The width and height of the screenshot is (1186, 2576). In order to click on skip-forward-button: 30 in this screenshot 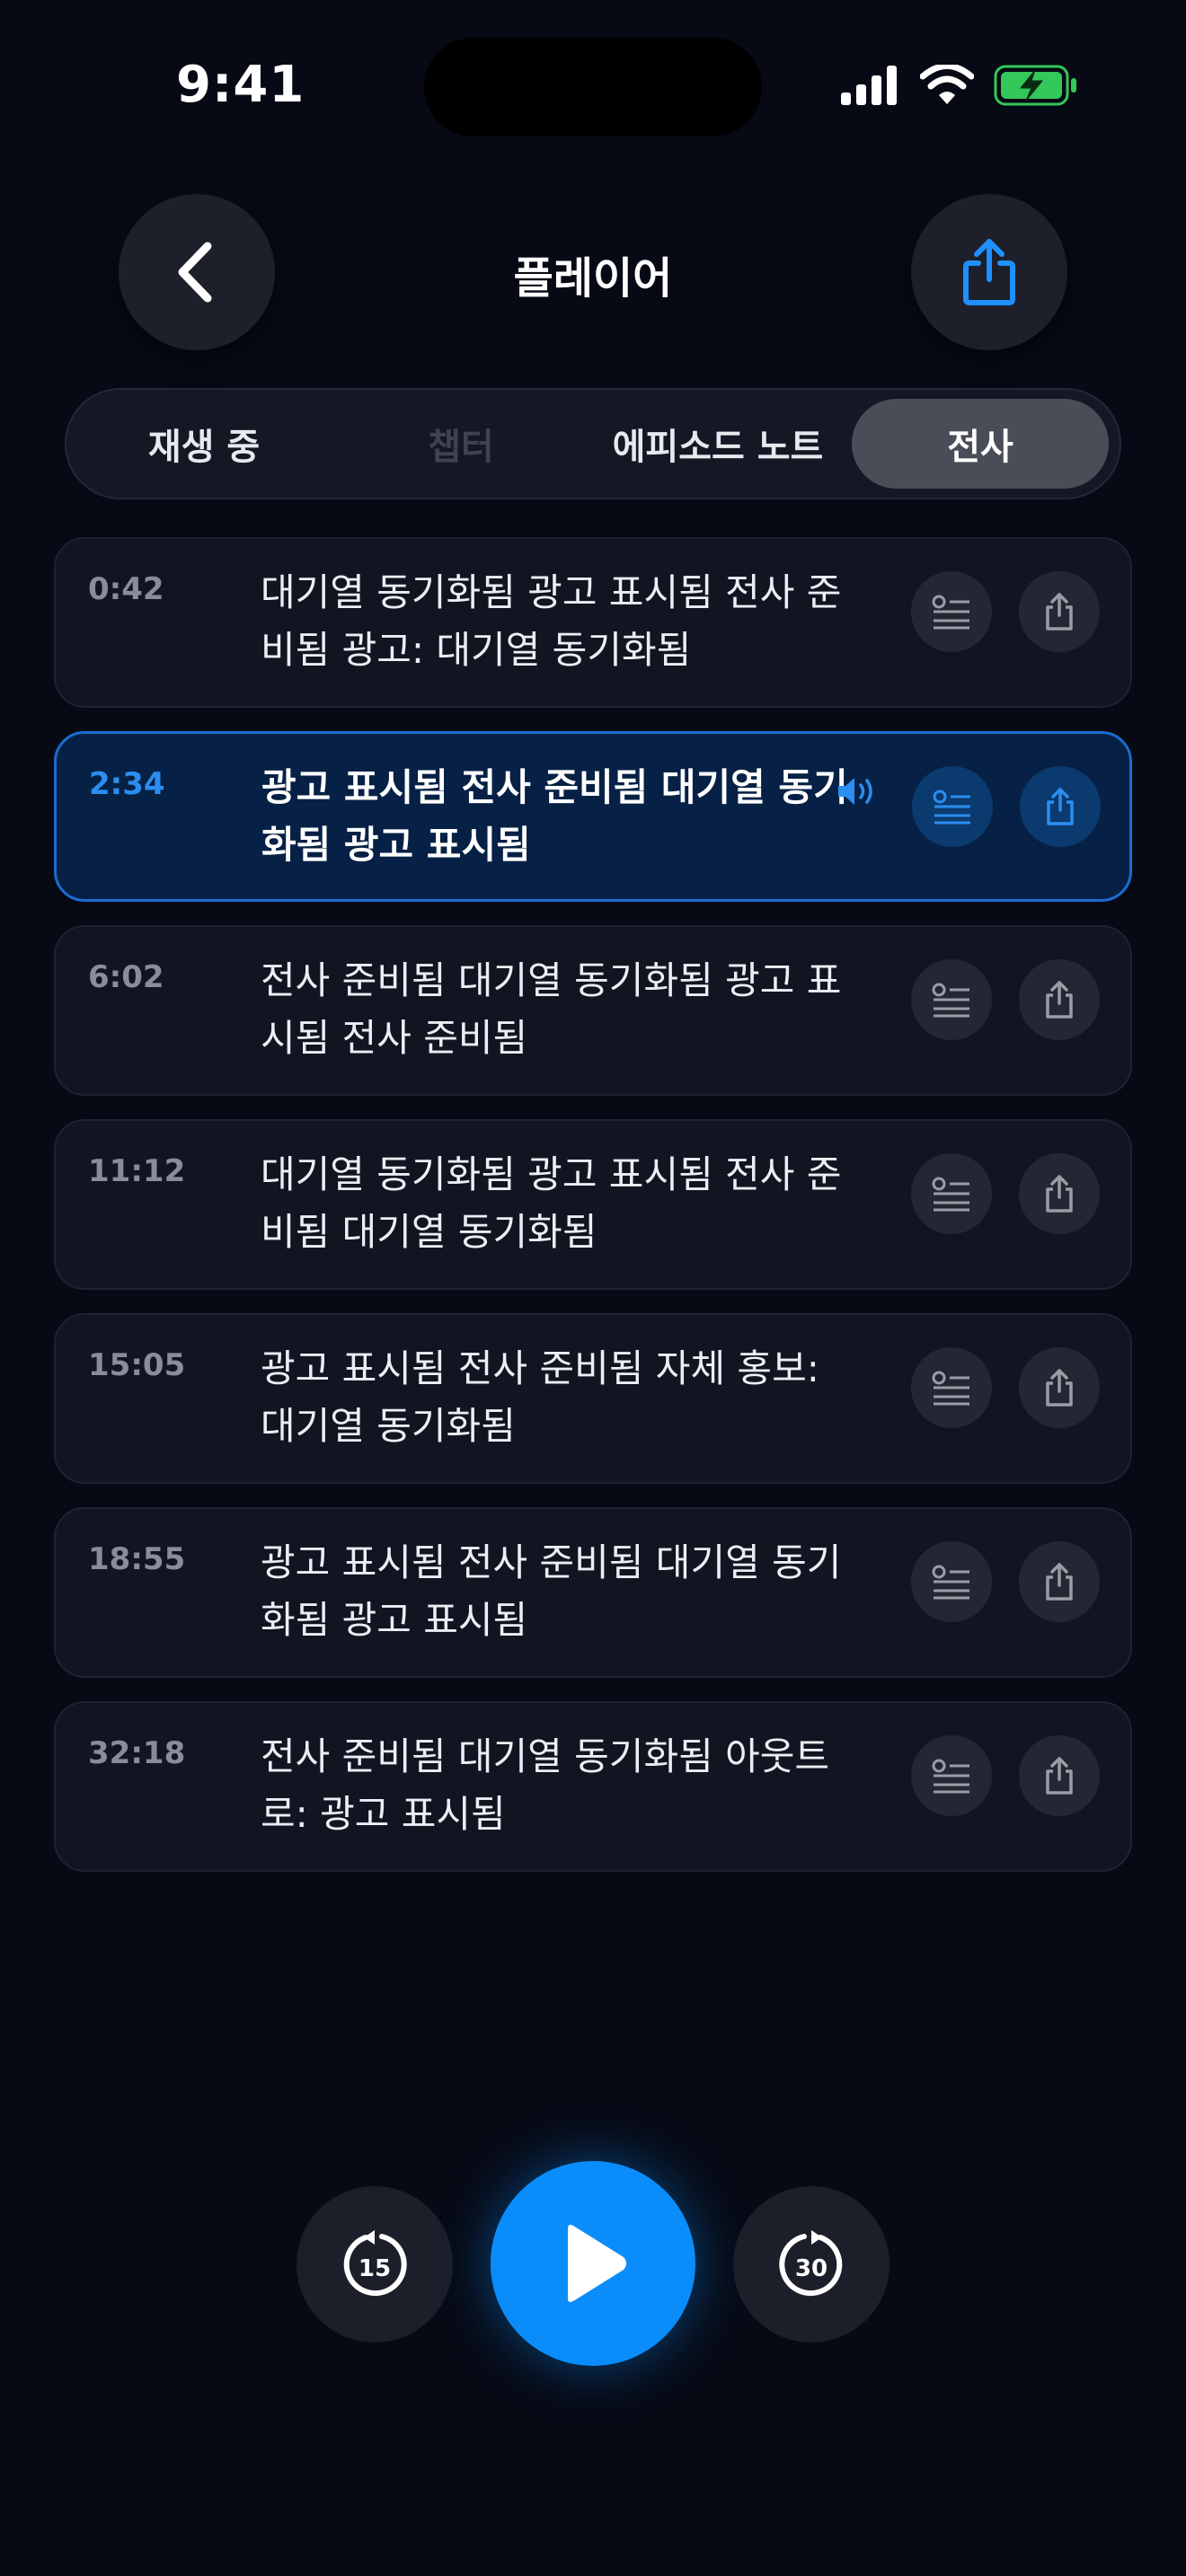, I will do `click(811, 2264)`.